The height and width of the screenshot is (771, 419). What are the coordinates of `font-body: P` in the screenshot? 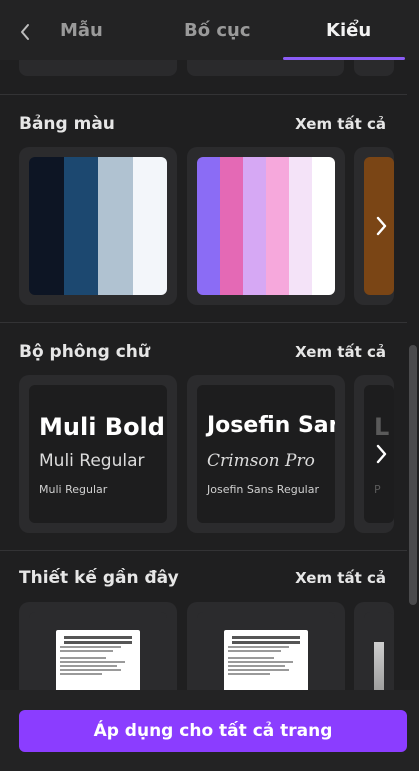 It's located at (377, 489).